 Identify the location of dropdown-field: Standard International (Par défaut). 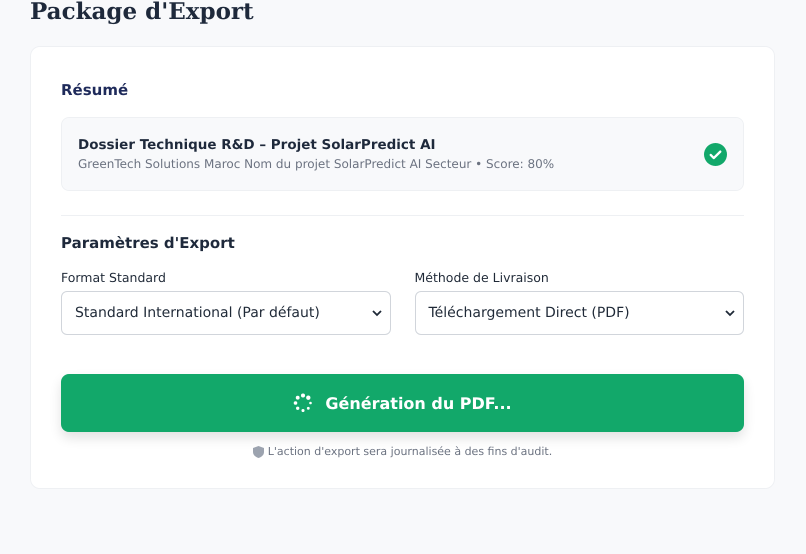
(225, 313).